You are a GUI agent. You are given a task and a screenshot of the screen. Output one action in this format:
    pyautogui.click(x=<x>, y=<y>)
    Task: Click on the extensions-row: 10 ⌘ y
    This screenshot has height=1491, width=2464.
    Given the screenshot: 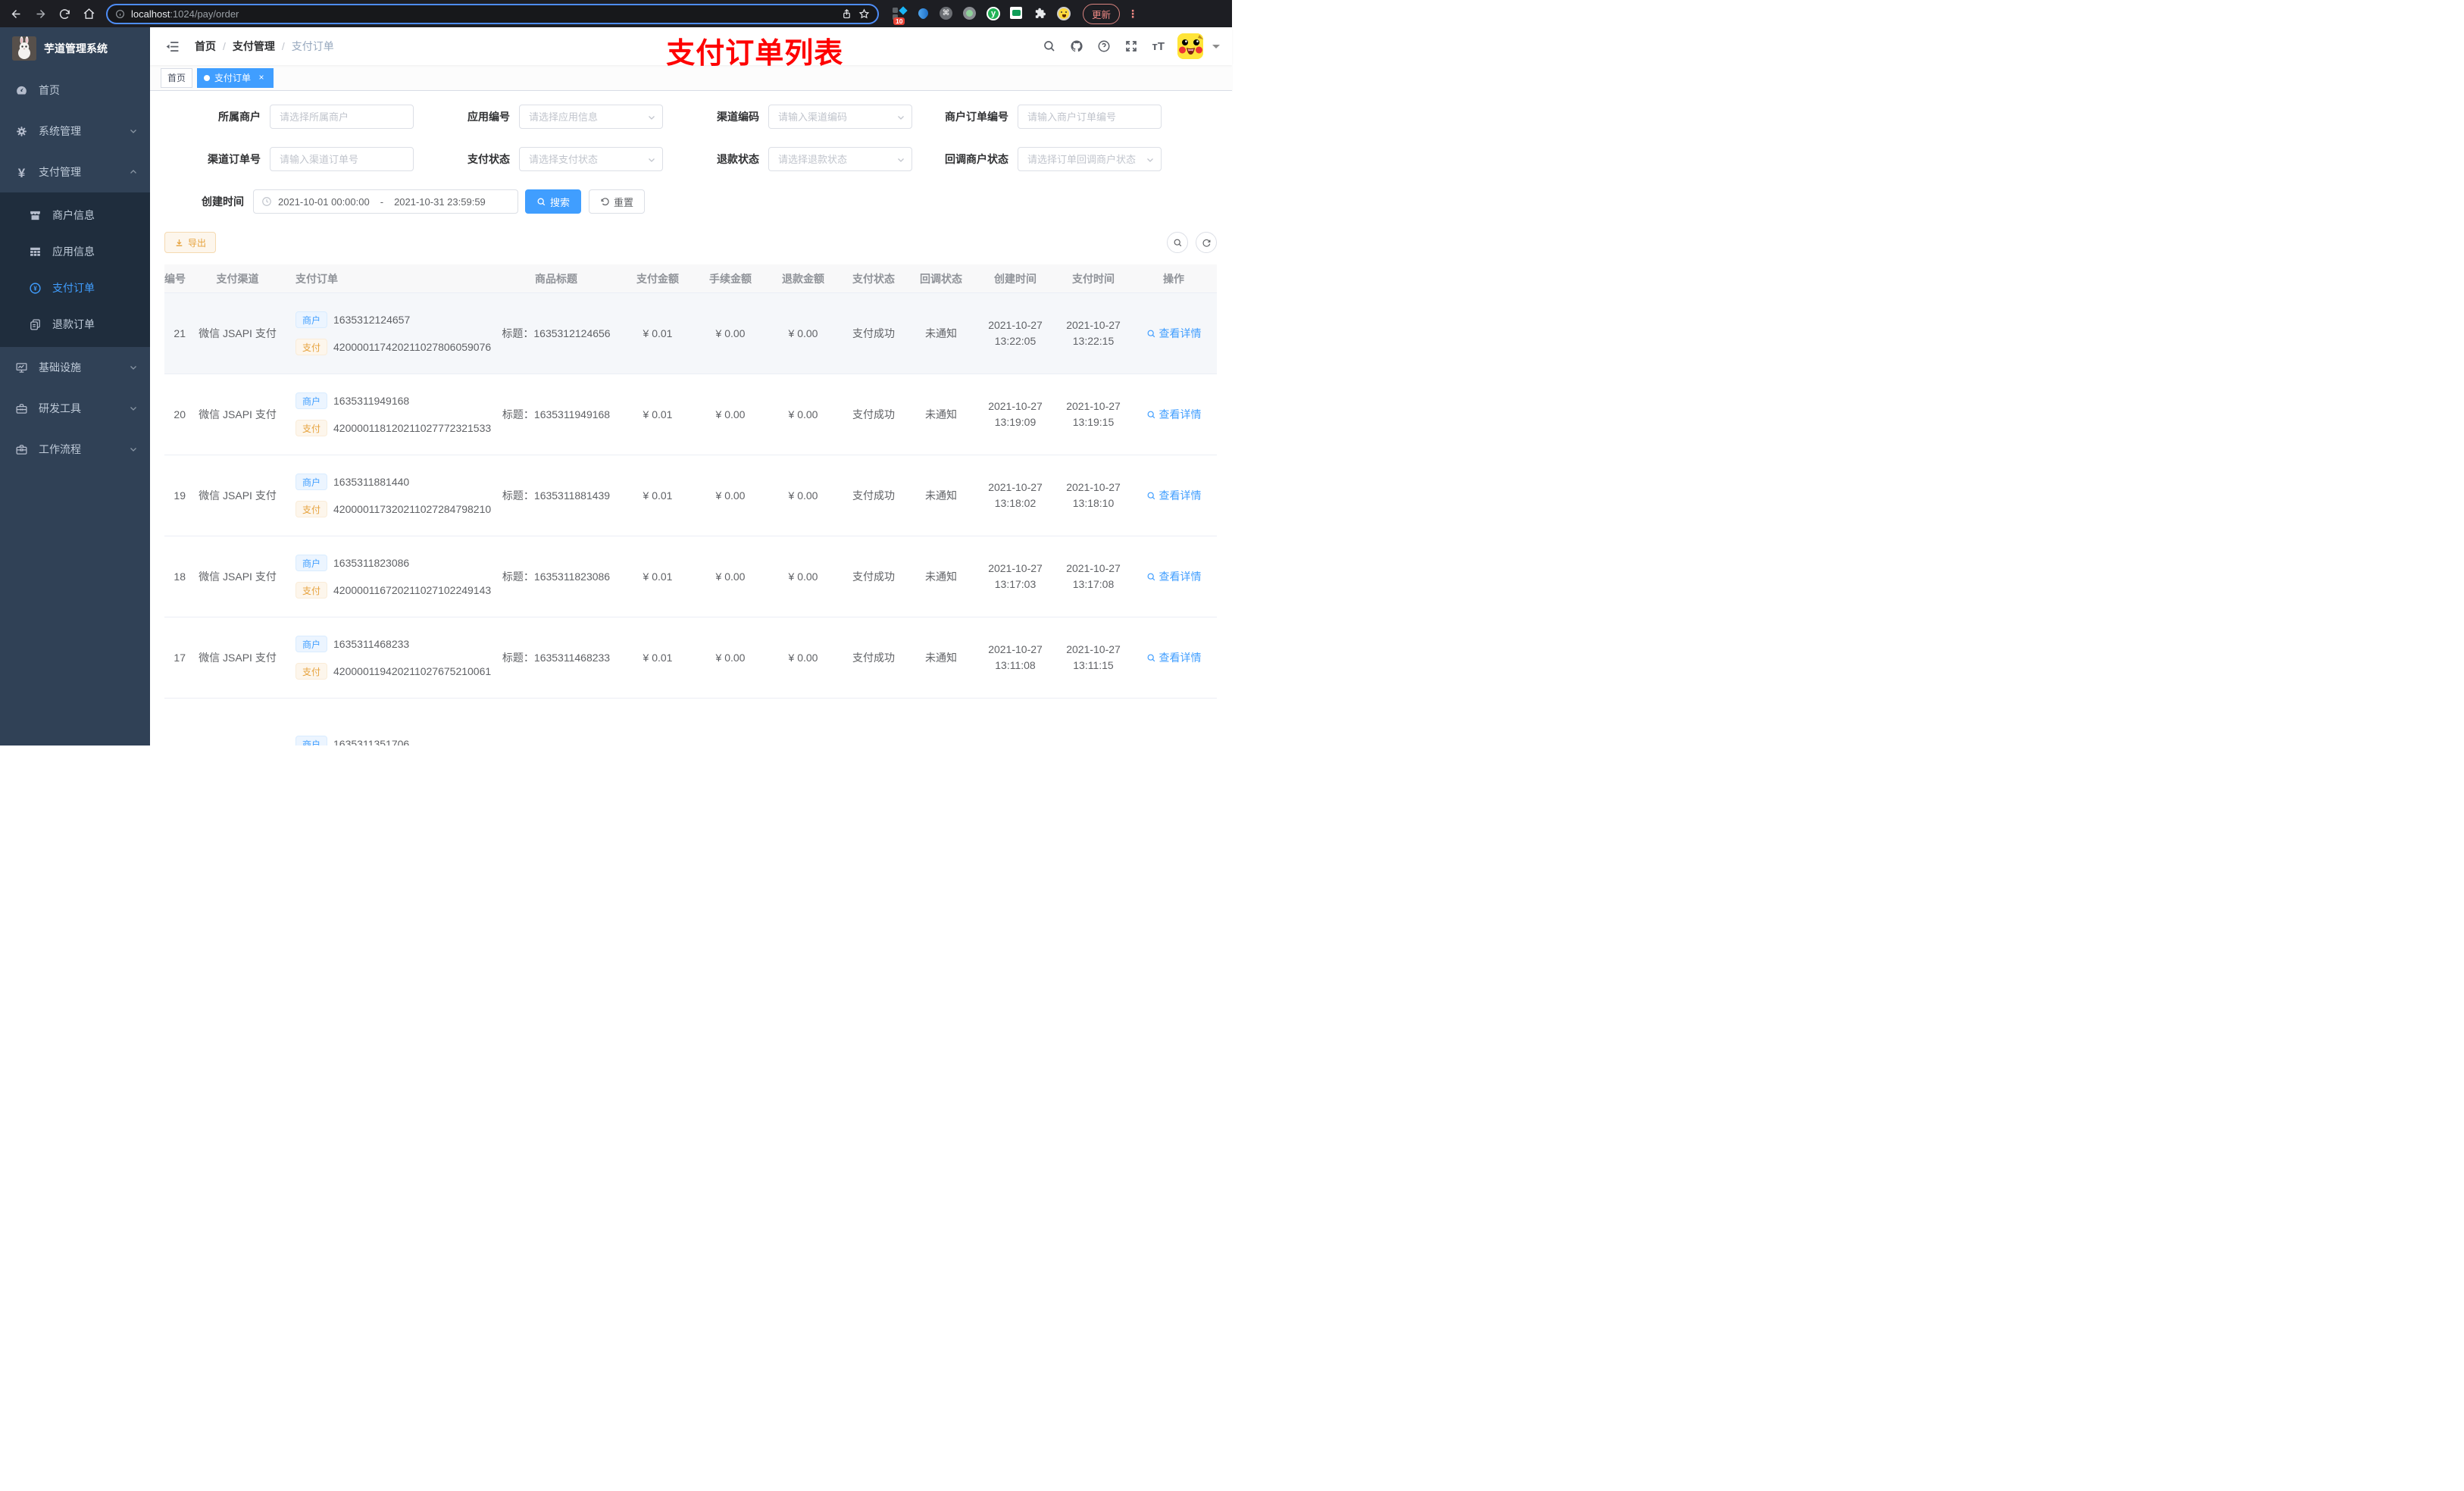 What is the action you would take?
    pyautogui.click(x=982, y=15)
    